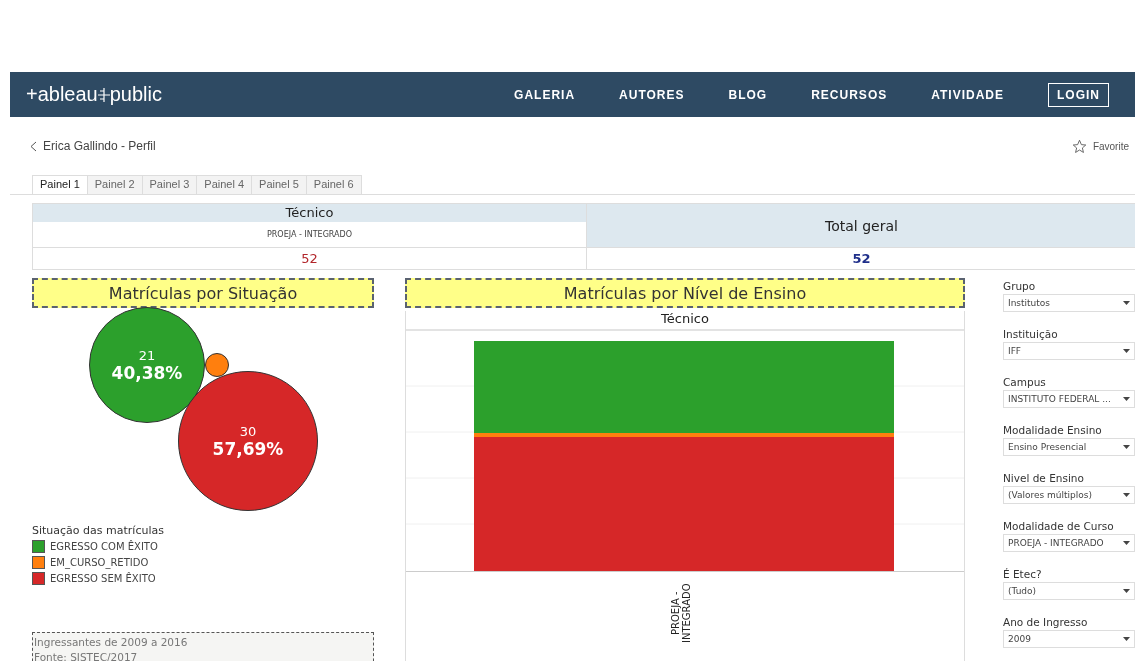  What do you see at coordinates (849, 94) in the screenshot?
I see `nav-link: RECURSOS` at bounding box center [849, 94].